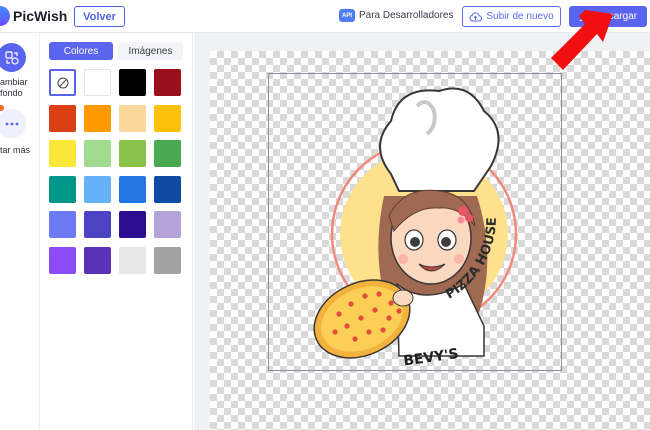 The width and height of the screenshot is (650, 430). I want to click on swatch-none, so click(62, 82).